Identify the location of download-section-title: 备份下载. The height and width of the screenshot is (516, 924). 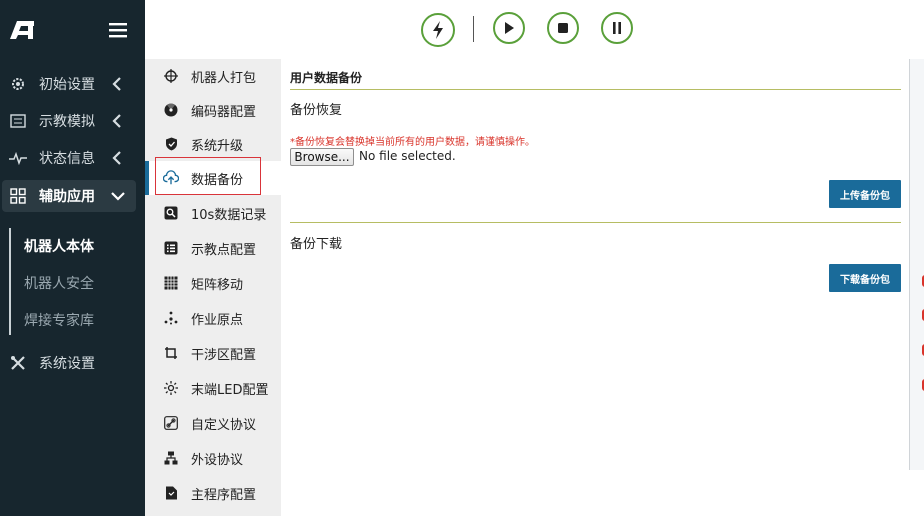
(316, 244).